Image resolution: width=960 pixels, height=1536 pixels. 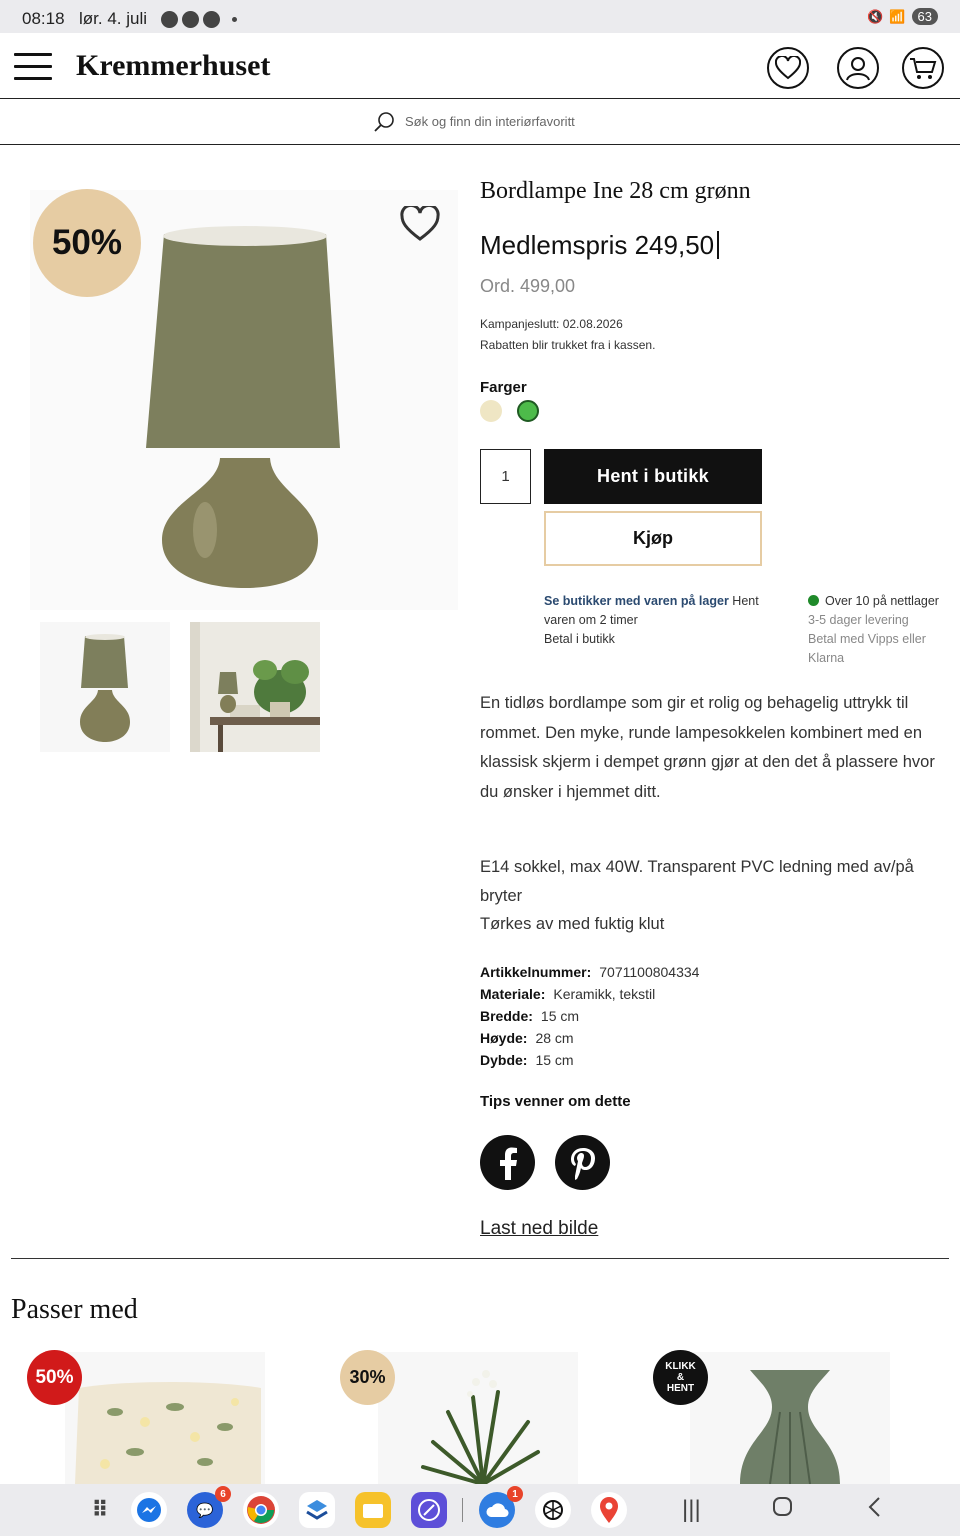 I want to click on member-price: Medlemspris 249,50, so click(x=599, y=245).